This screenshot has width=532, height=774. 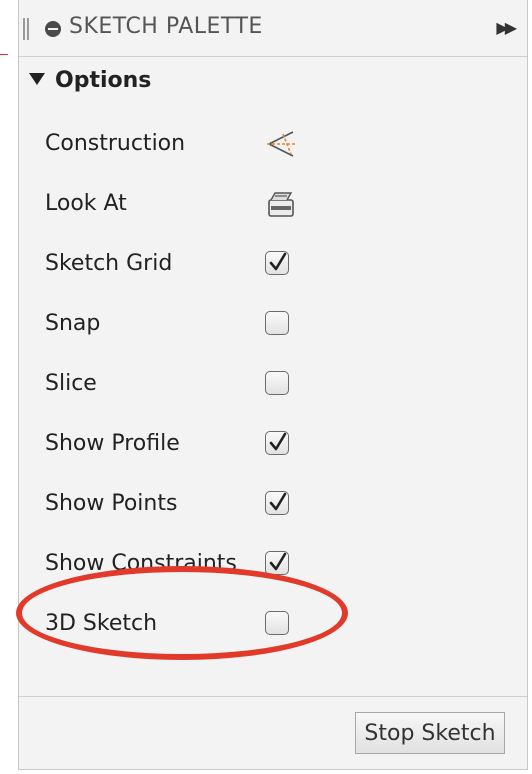 What do you see at coordinates (175, 624) in the screenshot?
I see `option-row-3d-sketch: 3D Sketch` at bounding box center [175, 624].